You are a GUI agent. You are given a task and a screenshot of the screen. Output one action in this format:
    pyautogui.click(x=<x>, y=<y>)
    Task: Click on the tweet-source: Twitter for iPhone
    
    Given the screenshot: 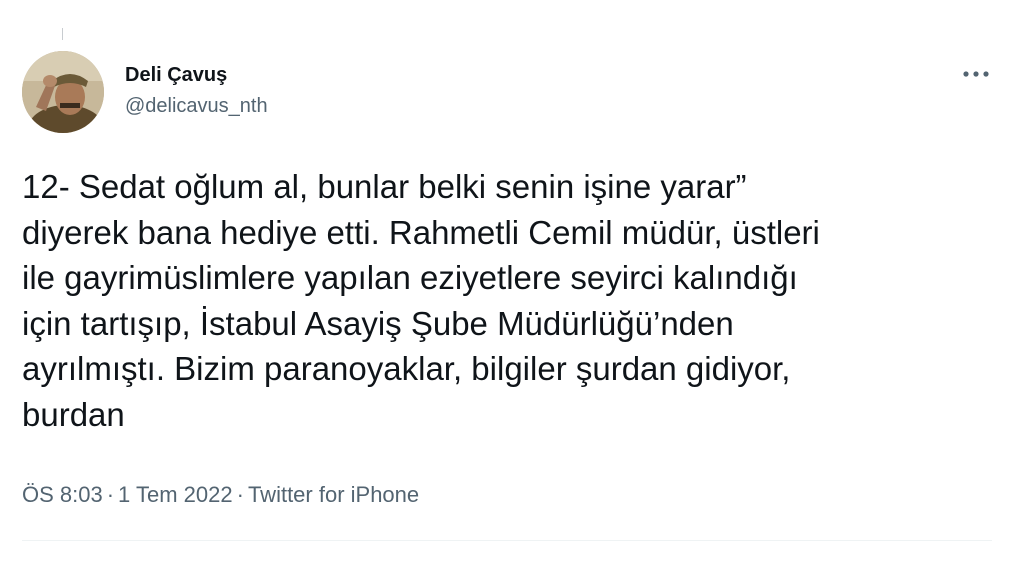 What is the action you would take?
    pyautogui.click(x=333, y=494)
    